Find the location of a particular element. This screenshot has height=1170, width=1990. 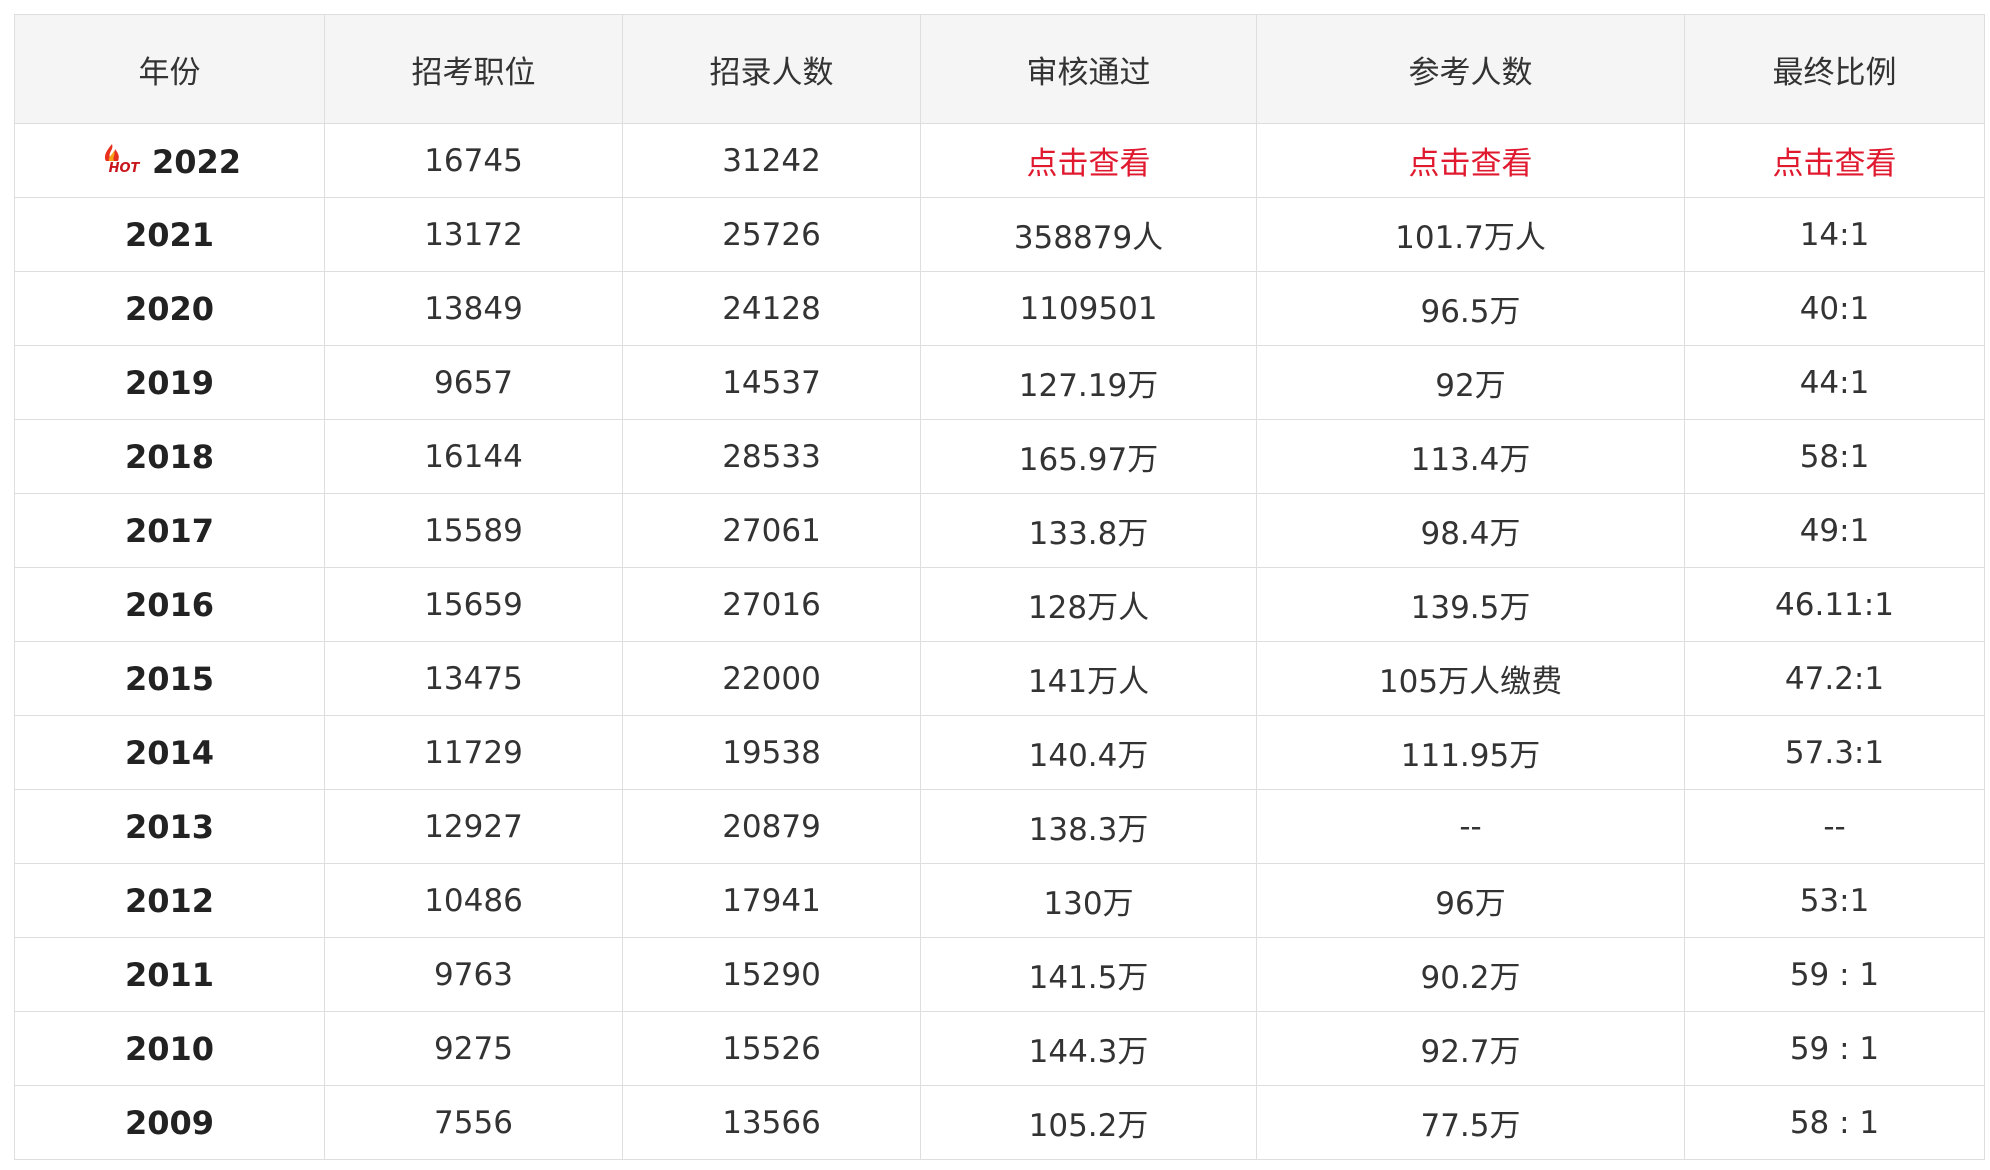

cell-final-ratio: 49:1 is located at coordinates (1834, 530).